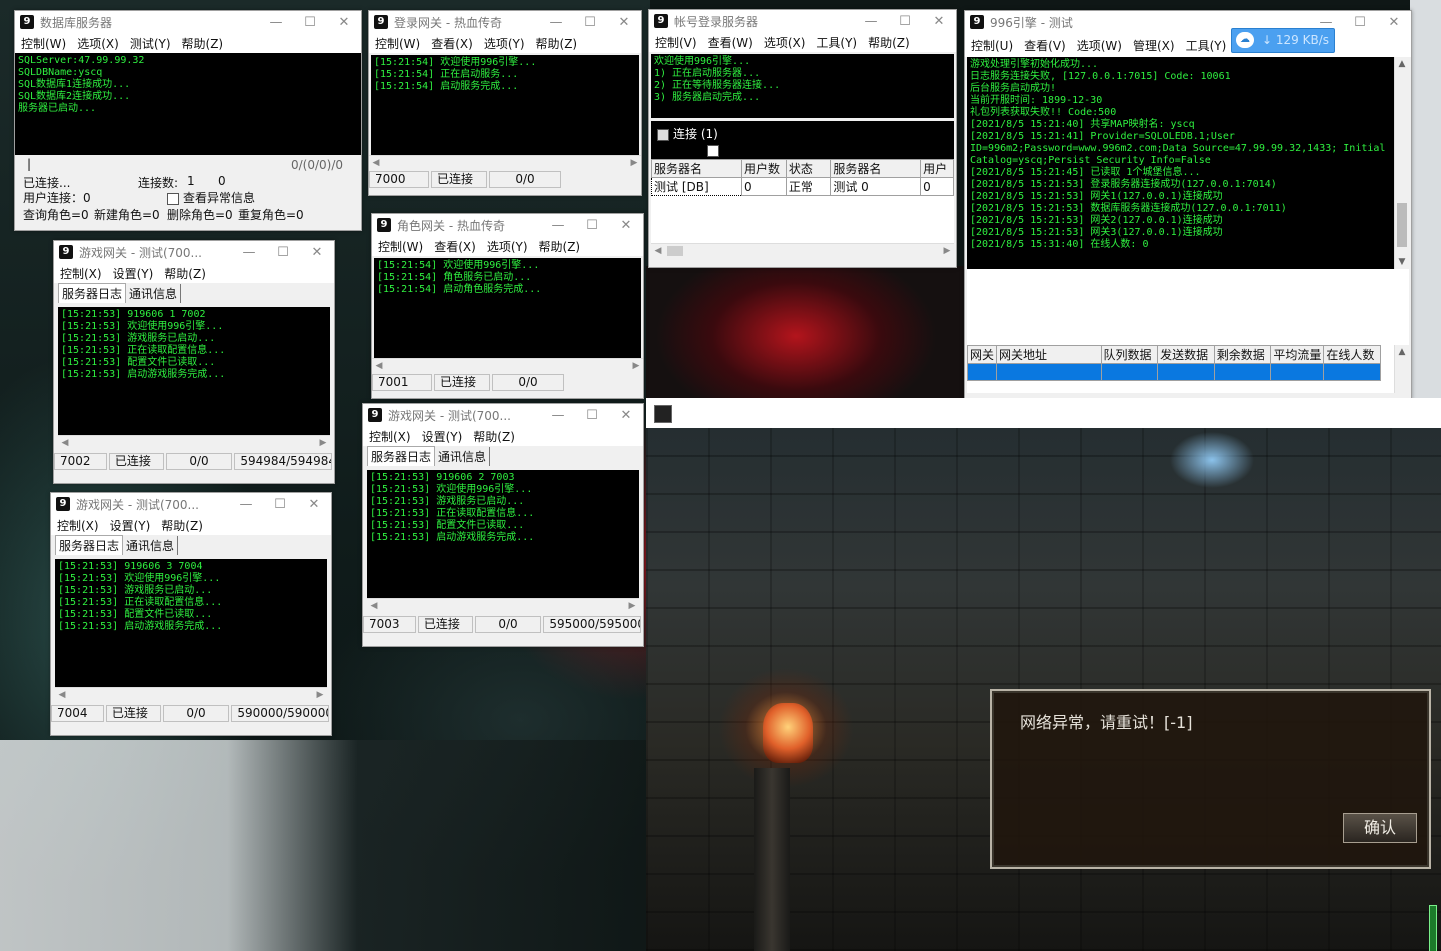 The width and height of the screenshot is (1441, 951). What do you see at coordinates (211, 197) in the screenshot?
I see `view-abnormal-checkbox: 查看异常信息` at bounding box center [211, 197].